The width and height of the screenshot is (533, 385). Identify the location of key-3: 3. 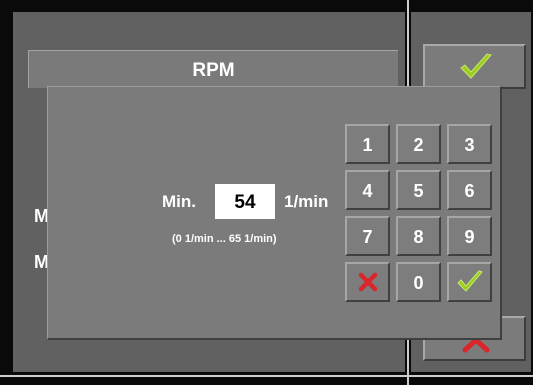
(469, 144).